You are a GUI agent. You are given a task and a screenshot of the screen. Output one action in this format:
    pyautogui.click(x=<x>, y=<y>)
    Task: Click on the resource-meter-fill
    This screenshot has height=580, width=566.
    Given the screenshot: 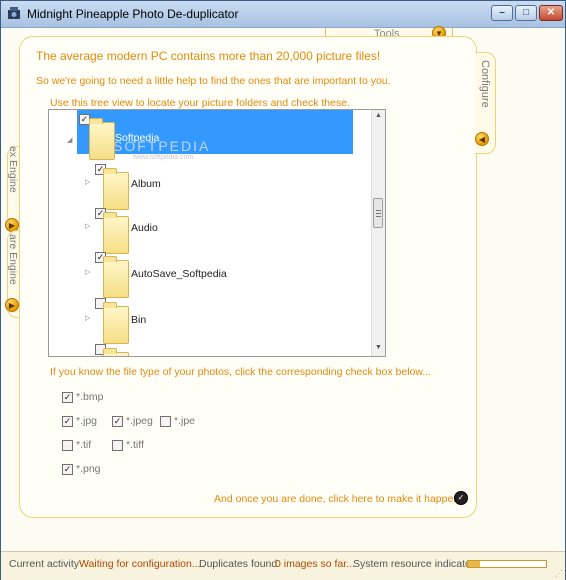 What is the action you would take?
    pyautogui.click(x=474, y=564)
    